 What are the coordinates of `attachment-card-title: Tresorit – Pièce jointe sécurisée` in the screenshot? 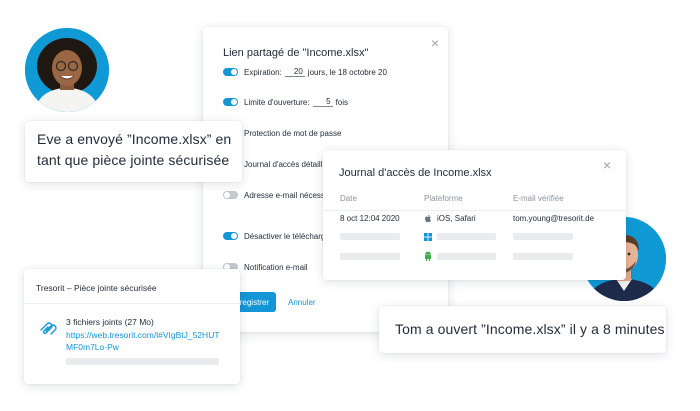 It's located at (96, 288).